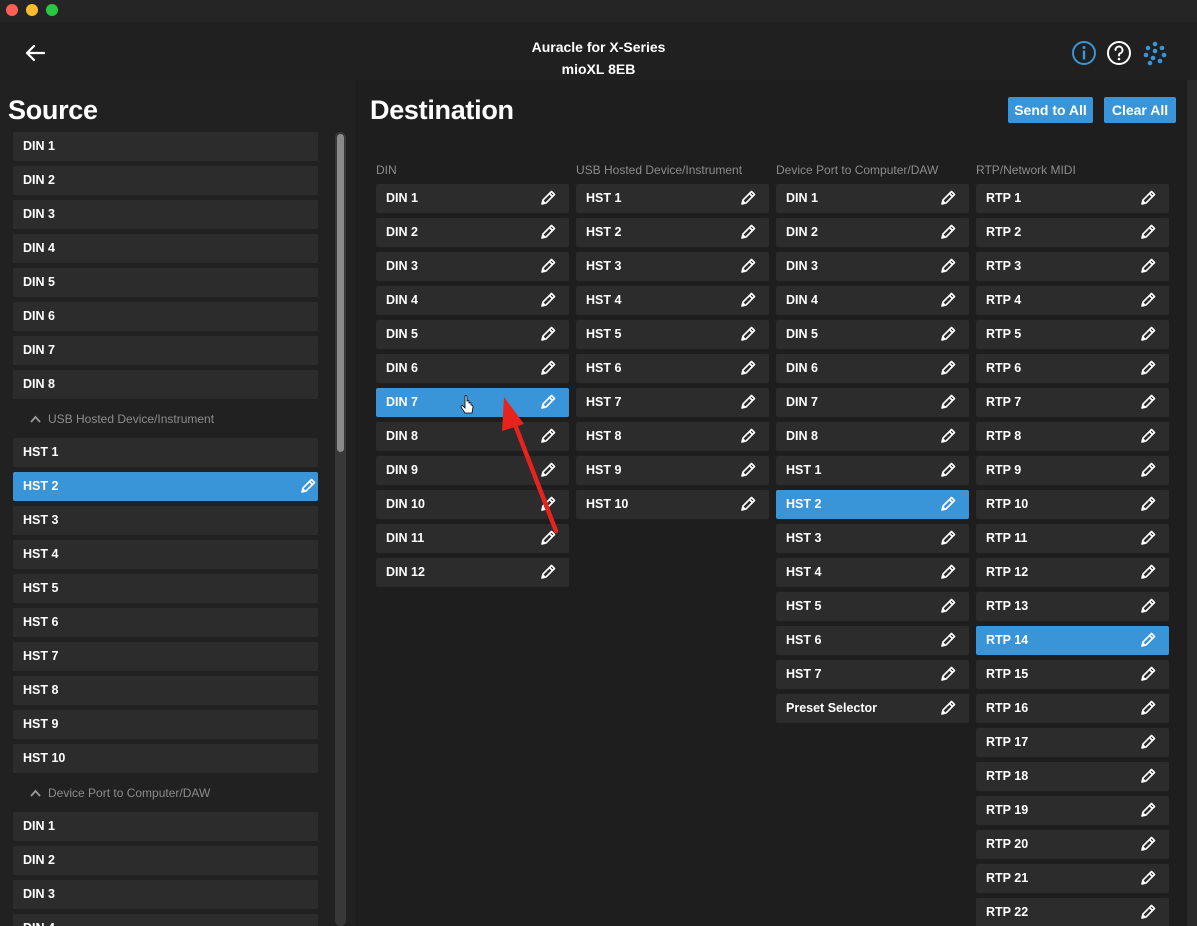 This screenshot has width=1197, height=926. I want to click on destination-item: RTP 3, so click(1072, 266).